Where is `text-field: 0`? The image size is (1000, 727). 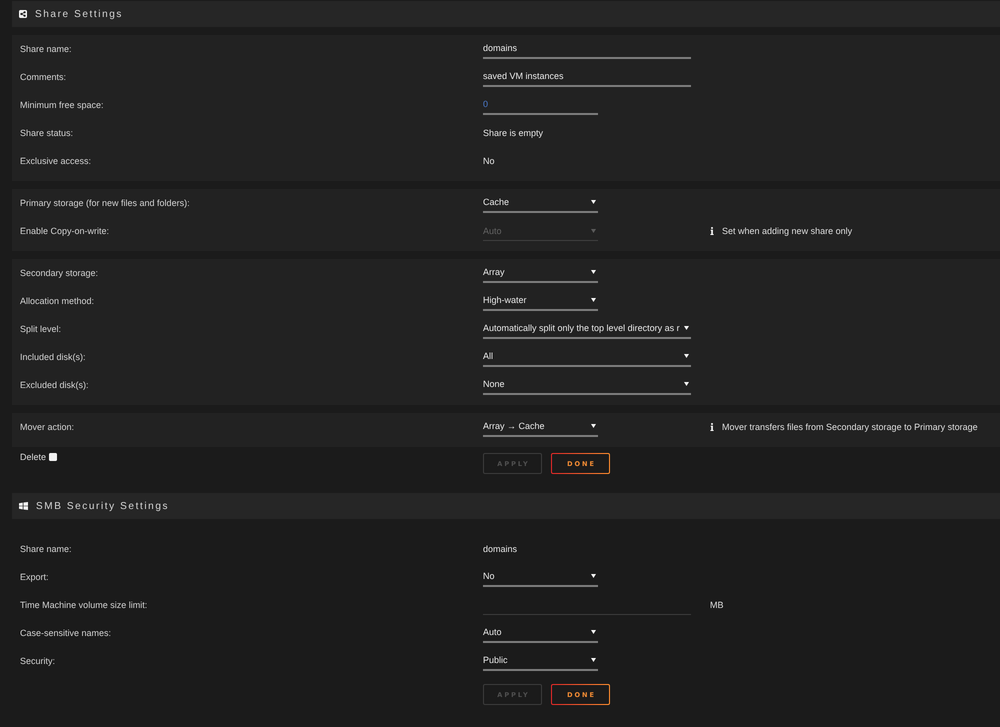
text-field: 0 is located at coordinates (540, 105).